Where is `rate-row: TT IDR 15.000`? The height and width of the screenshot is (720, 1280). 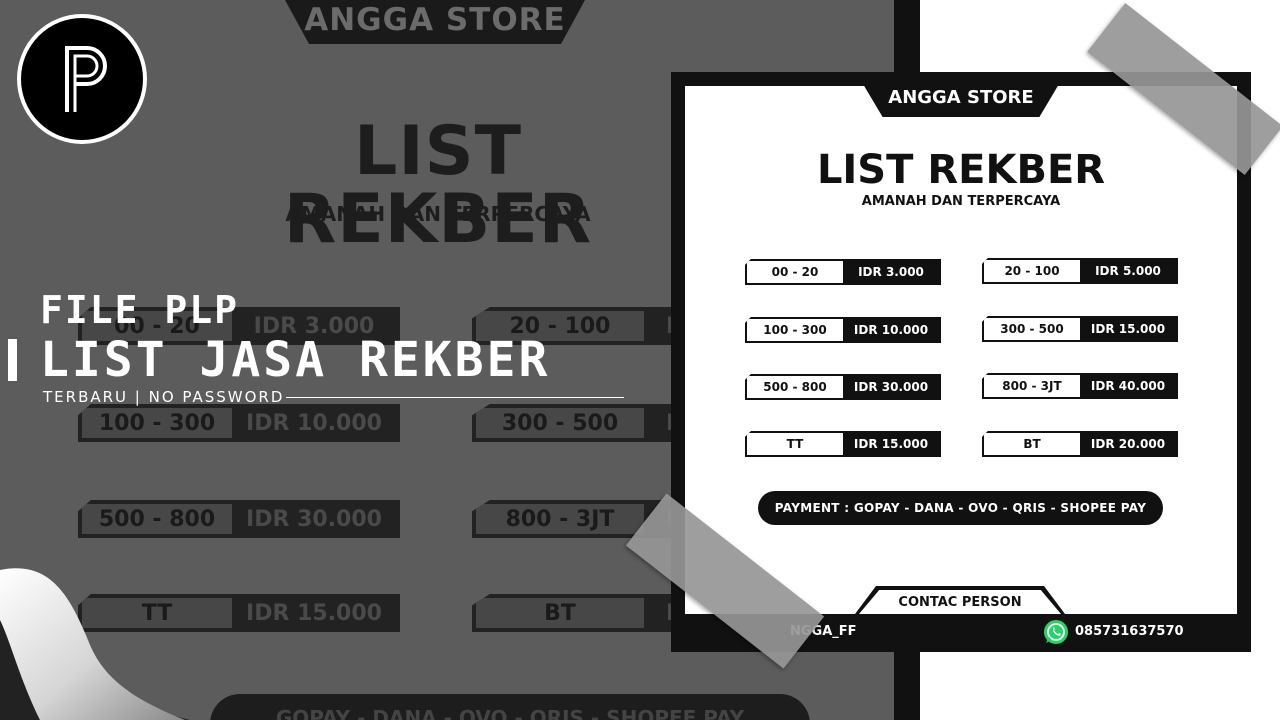 rate-row: TT IDR 15.000 is located at coordinates (843, 444).